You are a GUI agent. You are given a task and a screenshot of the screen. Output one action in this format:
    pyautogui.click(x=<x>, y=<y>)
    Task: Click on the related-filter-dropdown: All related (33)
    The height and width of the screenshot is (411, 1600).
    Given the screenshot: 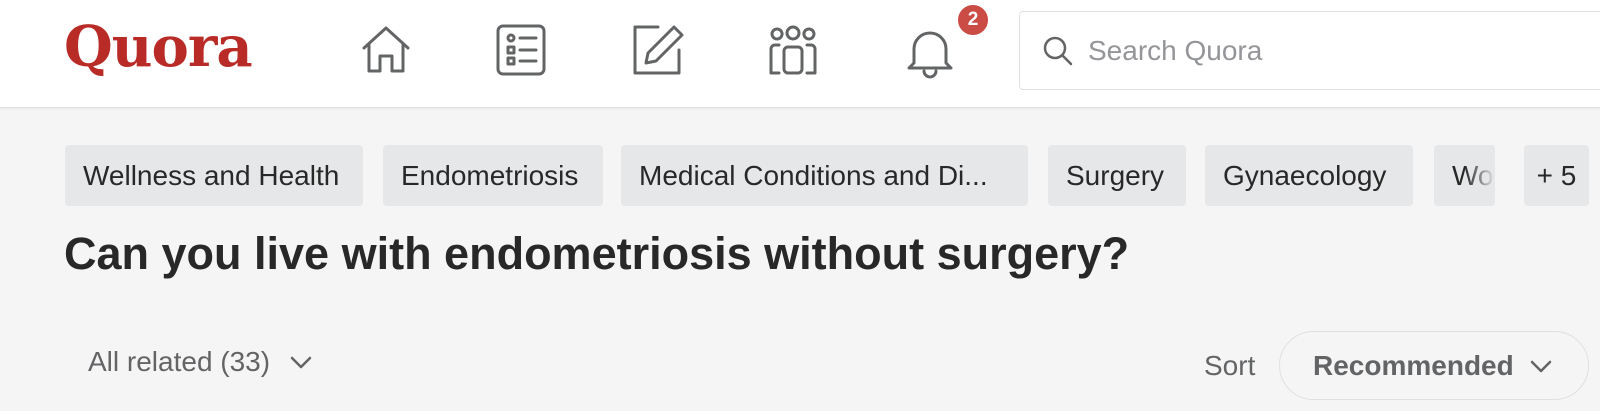 What is the action you would take?
    pyautogui.click(x=201, y=362)
    